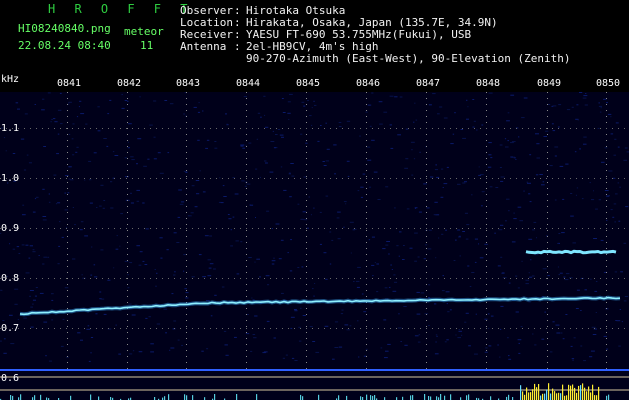  Describe the element at coordinates (10, 128) in the screenshot. I see `y-tick: 1.1` at that location.